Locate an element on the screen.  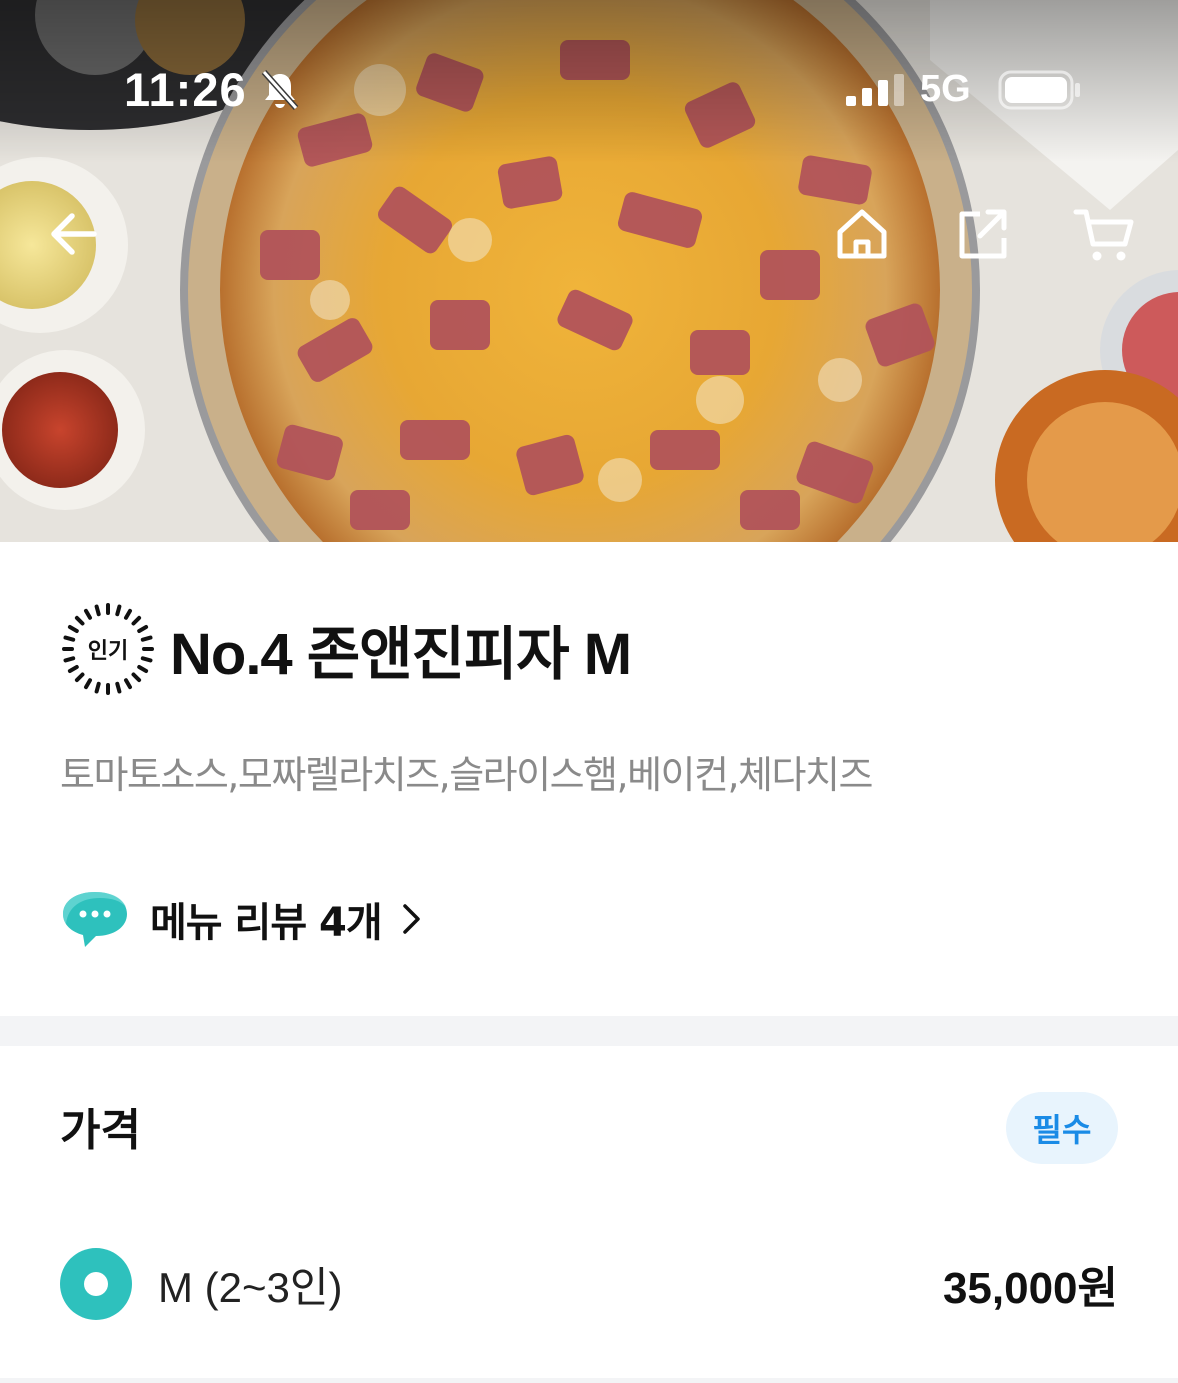
silent-bell-icon is located at coordinates (280, 90).